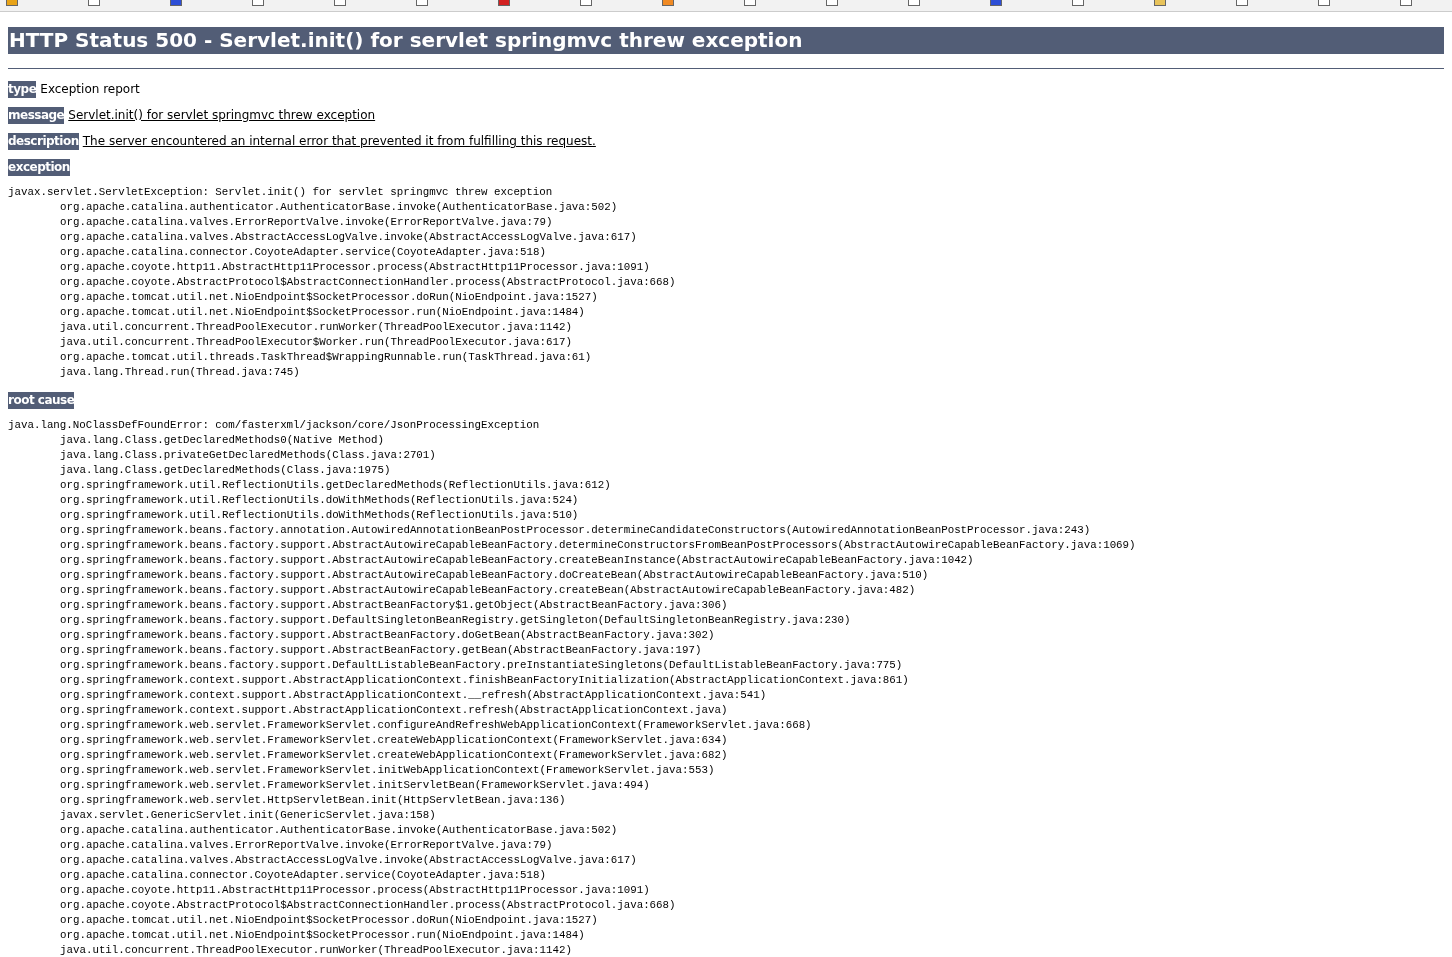 Image resolution: width=1452 pixels, height=957 pixels. I want to click on section-label: exception, so click(39, 167).